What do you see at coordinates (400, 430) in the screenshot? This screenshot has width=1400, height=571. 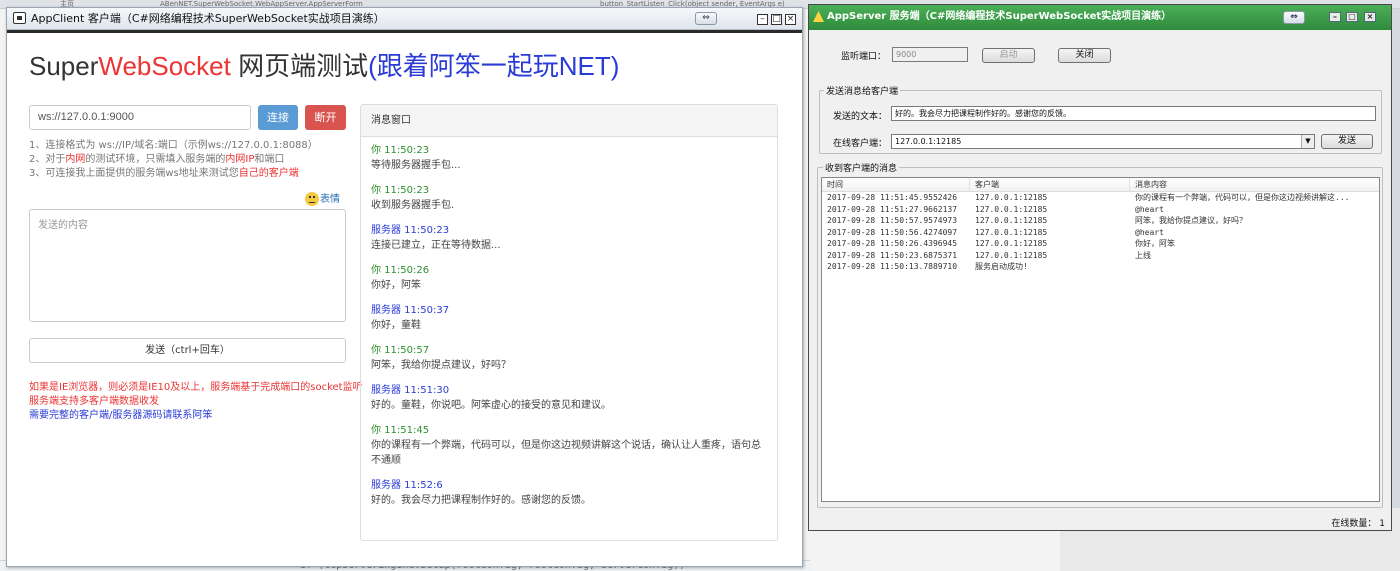 I see `chat-message-time: 你 11:51:45` at bounding box center [400, 430].